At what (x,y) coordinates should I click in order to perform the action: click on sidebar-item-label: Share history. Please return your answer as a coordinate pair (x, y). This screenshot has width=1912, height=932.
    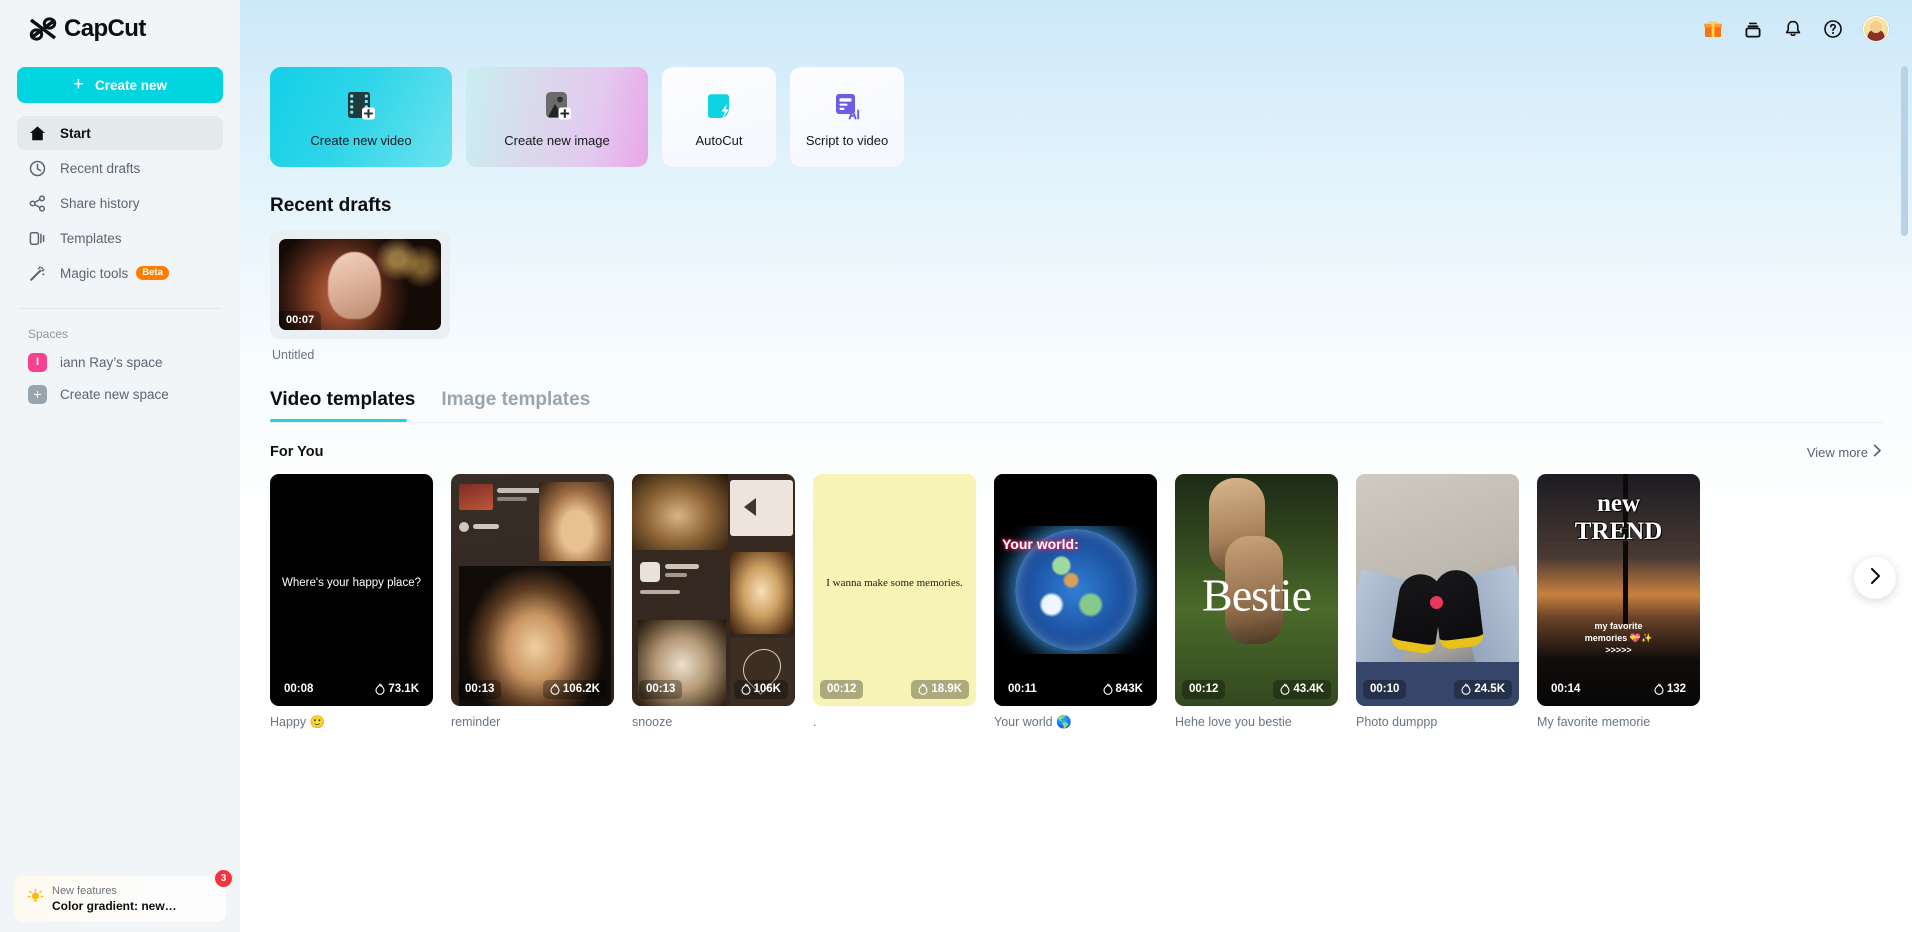
    Looking at the image, I should click on (100, 203).